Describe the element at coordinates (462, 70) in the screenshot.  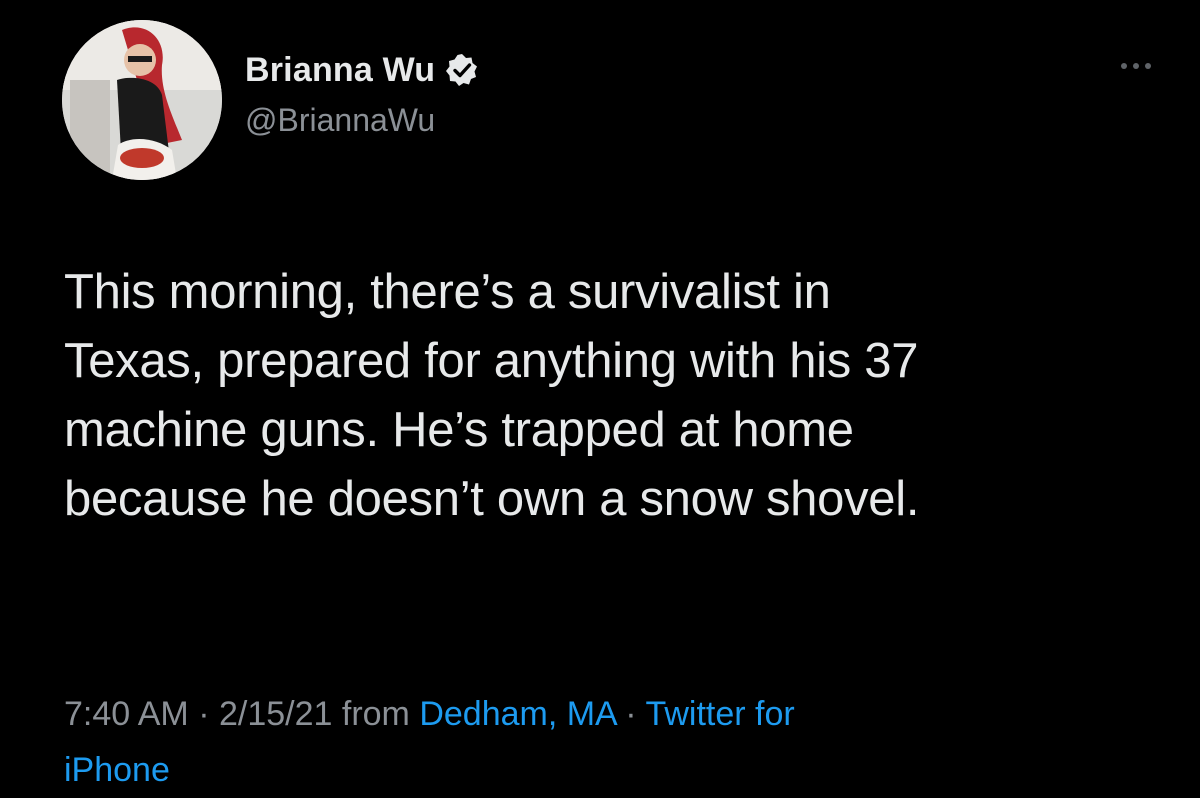
I see `verified-badge-icon` at that location.